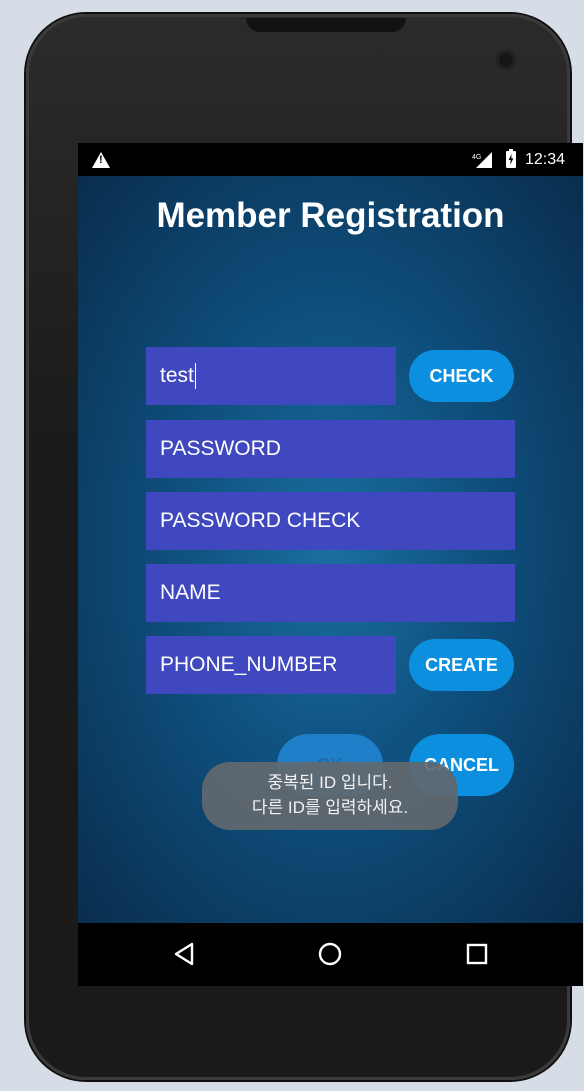 This screenshot has width=584, height=1091. What do you see at coordinates (482, 160) in the screenshot?
I see `signal-icon: 4G` at bounding box center [482, 160].